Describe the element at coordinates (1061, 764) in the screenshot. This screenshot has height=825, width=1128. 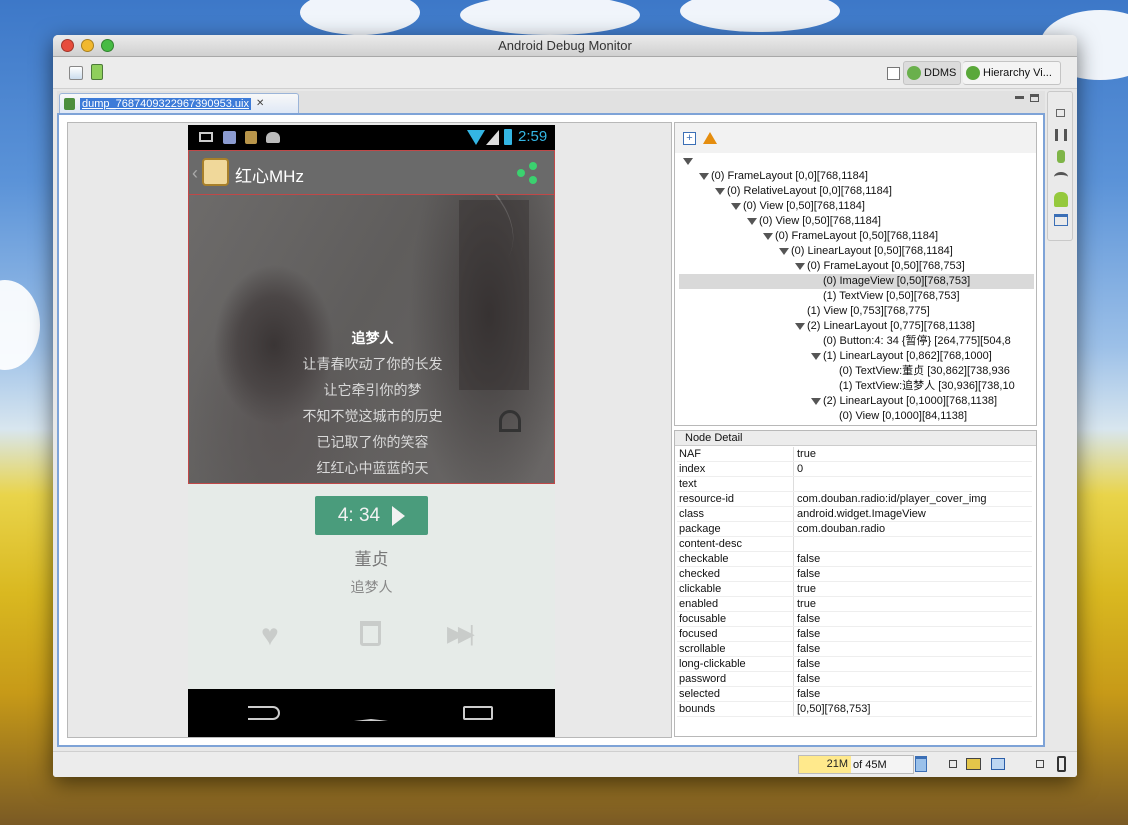
I see `device-icon` at that location.